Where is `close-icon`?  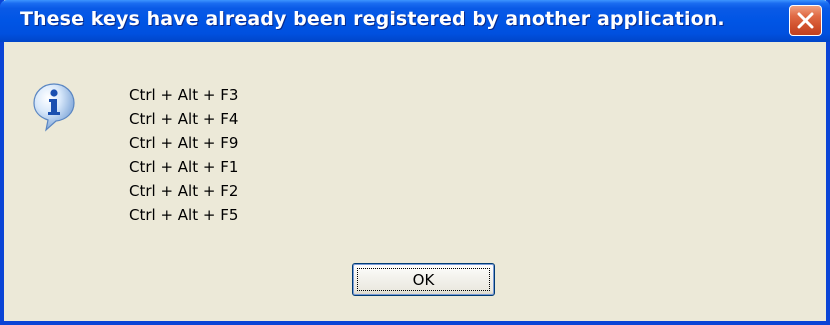 close-icon is located at coordinates (805, 20).